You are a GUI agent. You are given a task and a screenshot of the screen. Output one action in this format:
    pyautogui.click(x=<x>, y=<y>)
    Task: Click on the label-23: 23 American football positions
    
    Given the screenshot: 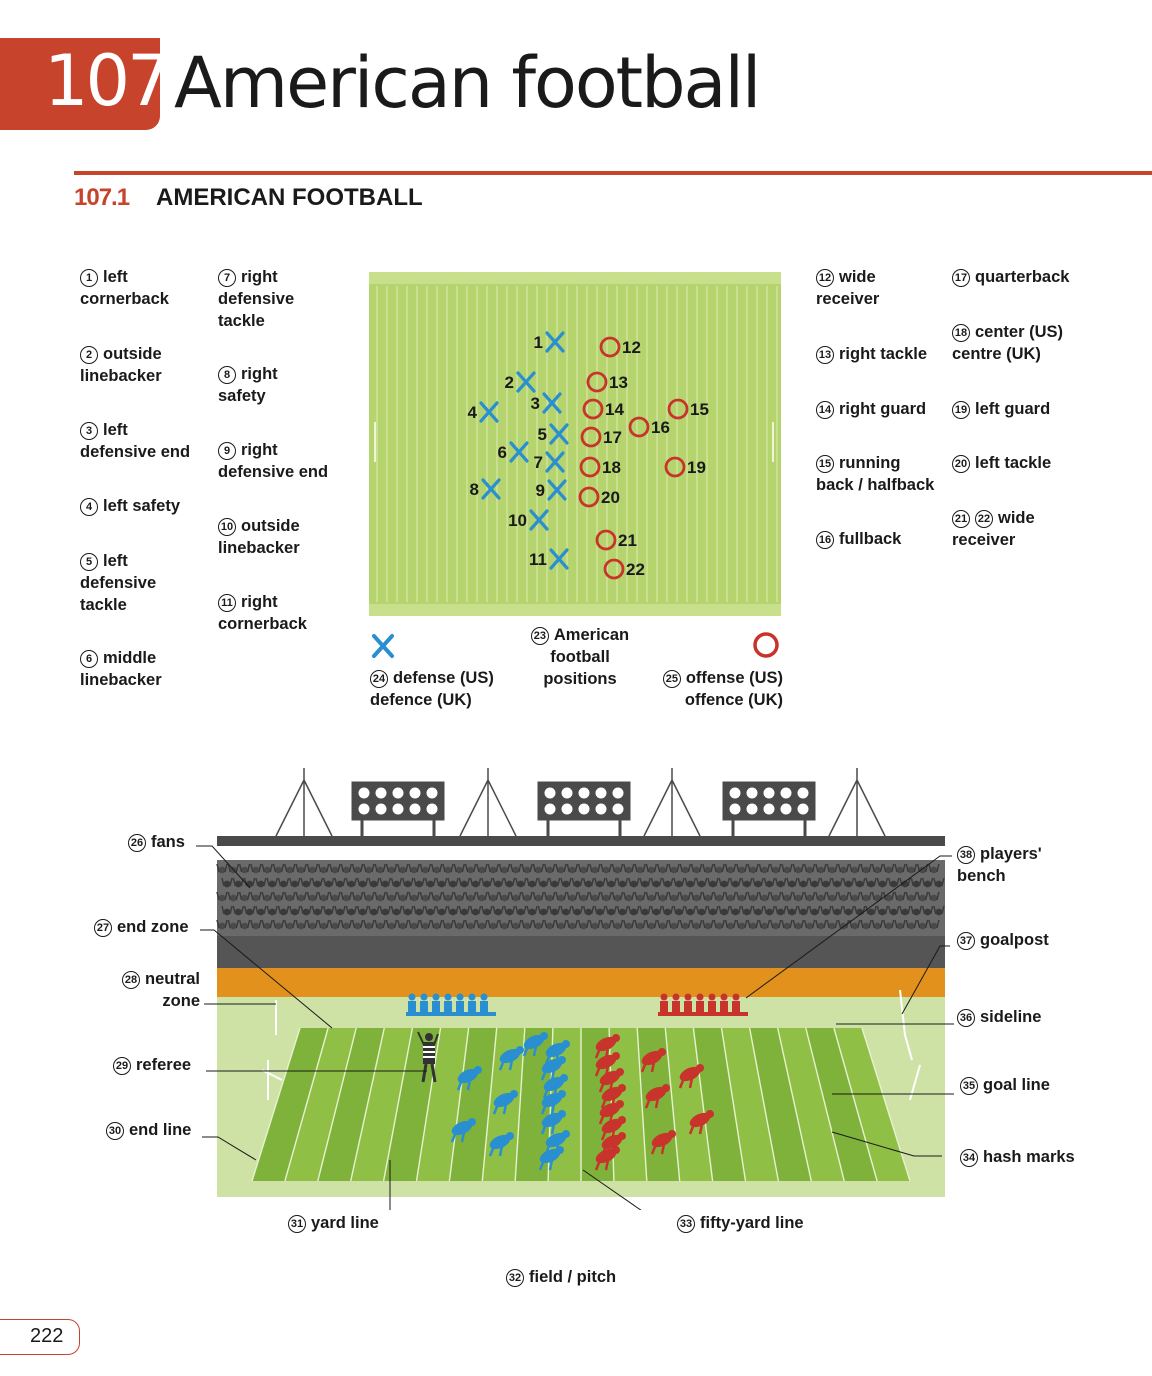 What is the action you would take?
    pyautogui.click(x=580, y=657)
    